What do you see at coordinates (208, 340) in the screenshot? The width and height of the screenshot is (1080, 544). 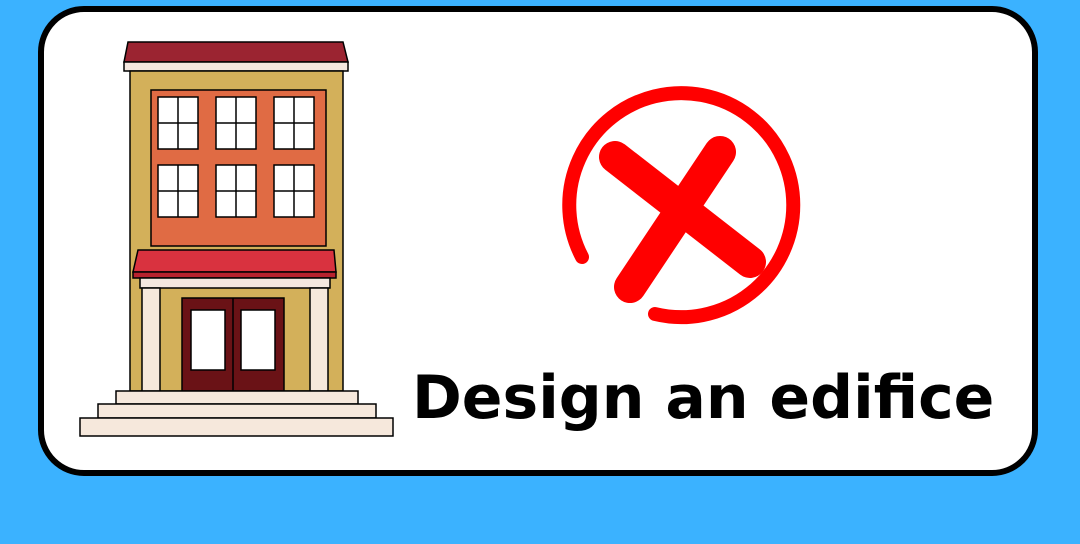 I see `door-glass-left` at bounding box center [208, 340].